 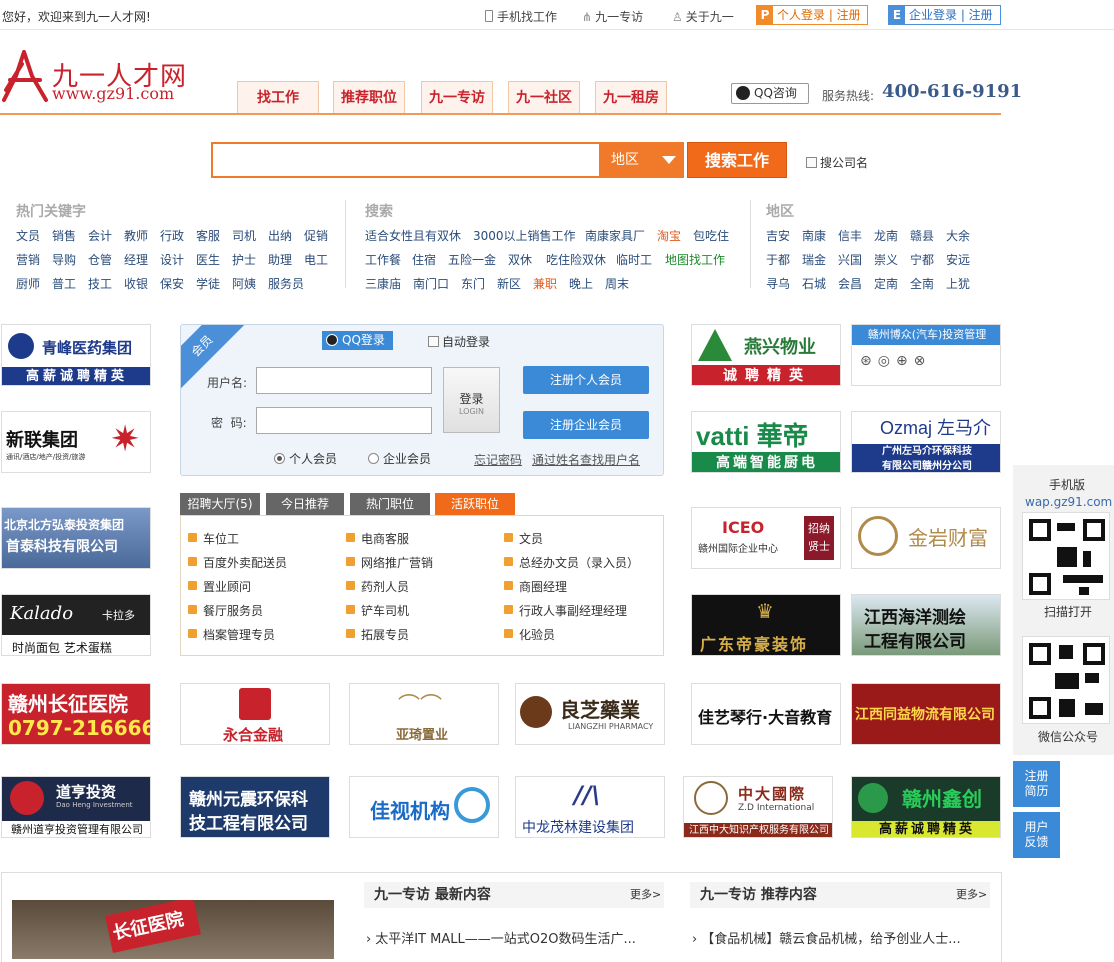 I want to click on region-keyword-link: 瑞金, so click(x=814, y=259).